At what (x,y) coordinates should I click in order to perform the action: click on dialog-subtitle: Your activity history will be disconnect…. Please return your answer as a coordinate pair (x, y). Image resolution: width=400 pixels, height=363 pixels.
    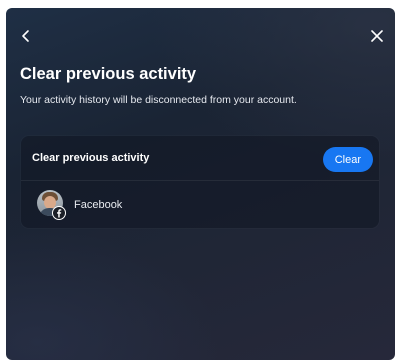
    Looking at the image, I should click on (158, 100).